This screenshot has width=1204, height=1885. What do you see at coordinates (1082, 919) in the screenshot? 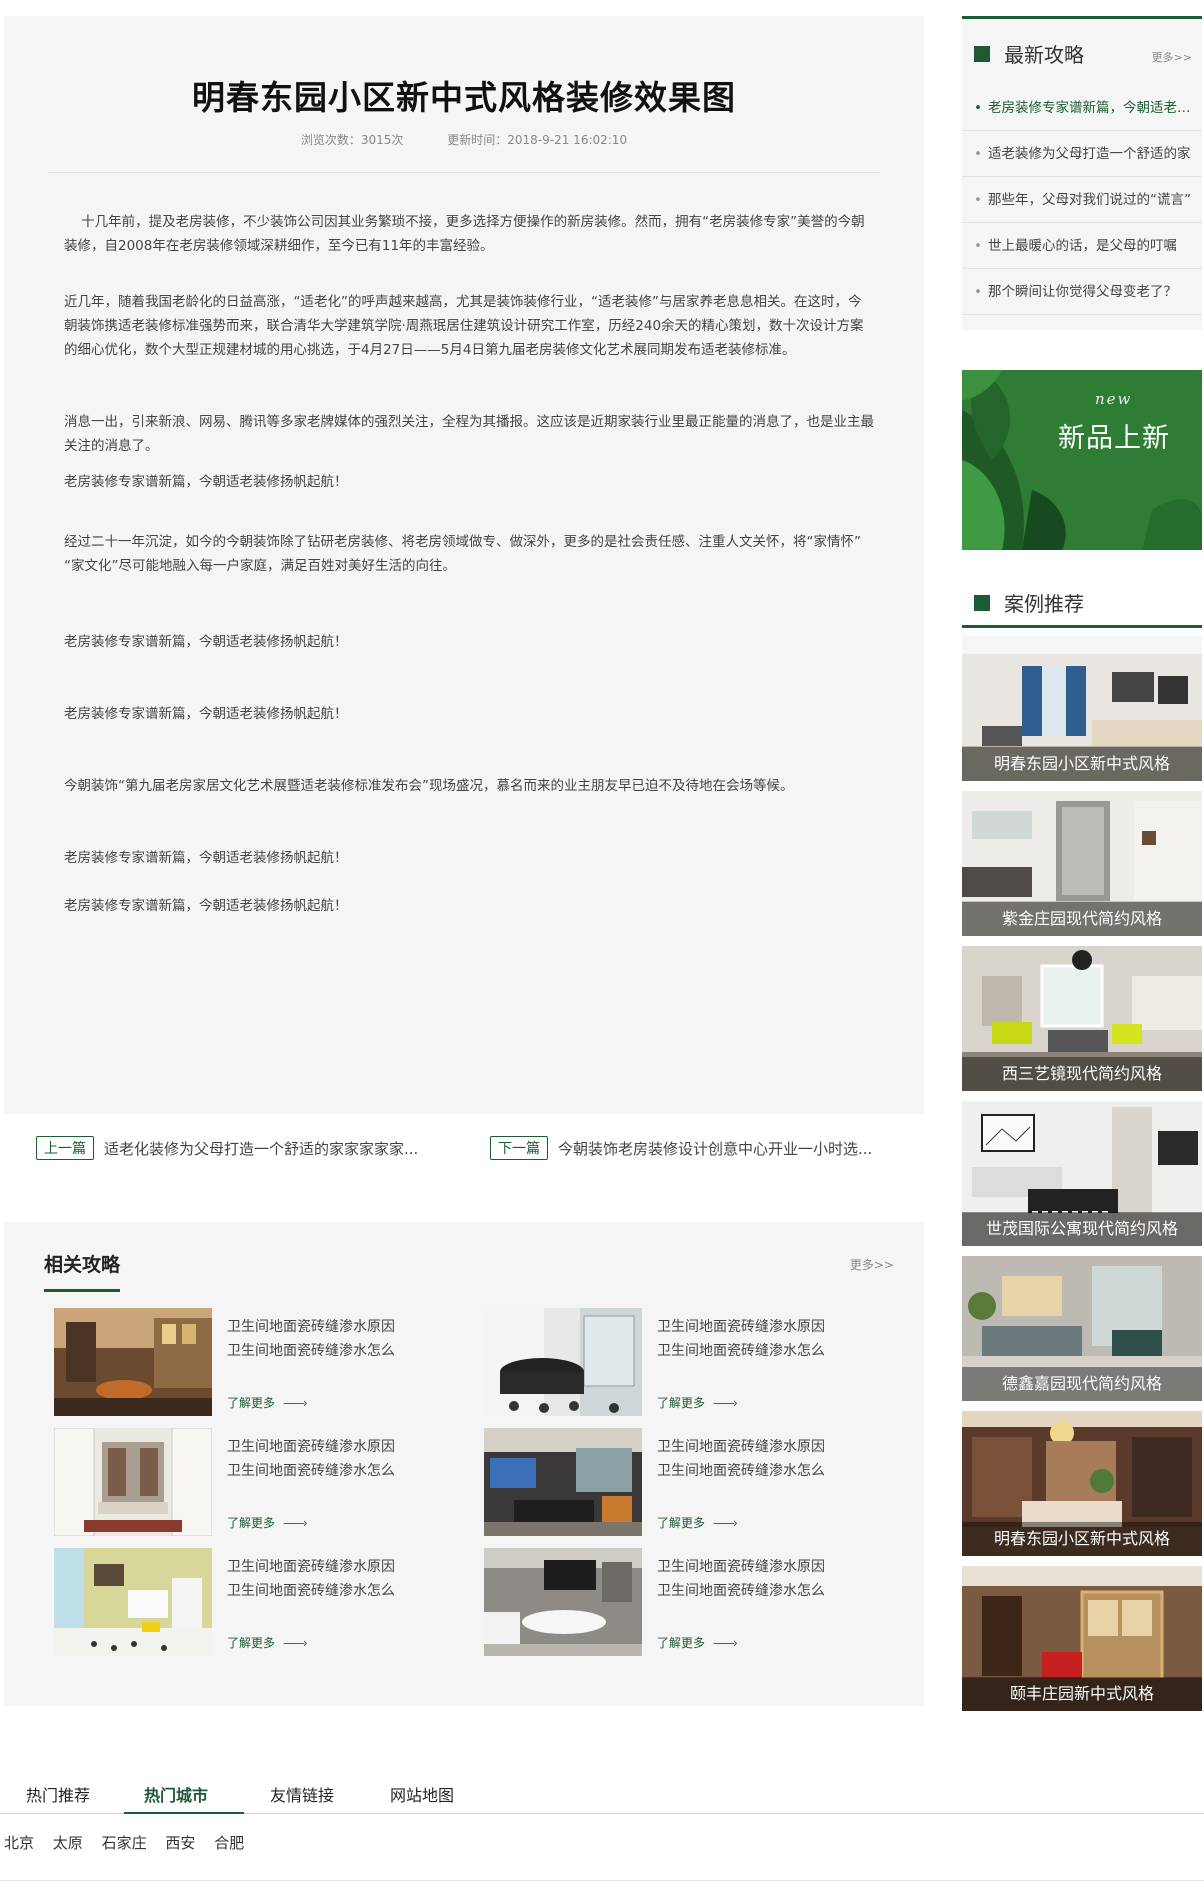
I see `case-caption: 紫金庄园现代简约风格` at bounding box center [1082, 919].